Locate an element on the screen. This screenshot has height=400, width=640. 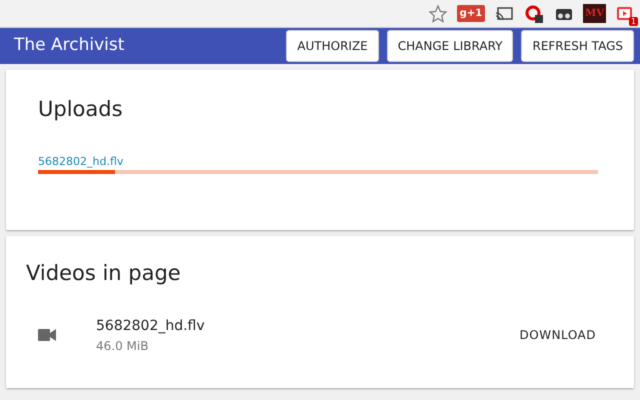
header-button: REFRESH TAGS is located at coordinates (577, 46).